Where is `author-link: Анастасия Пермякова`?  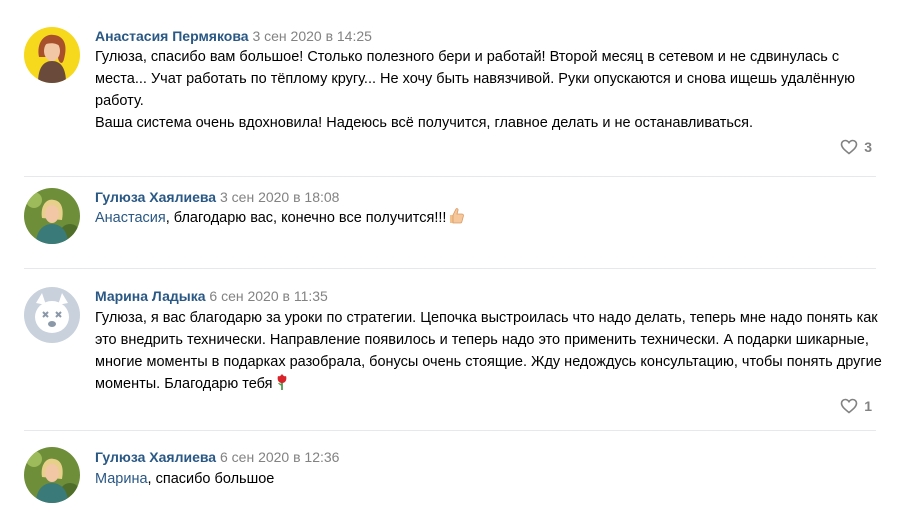 author-link: Анастасия Пермякова is located at coordinates (172, 36).